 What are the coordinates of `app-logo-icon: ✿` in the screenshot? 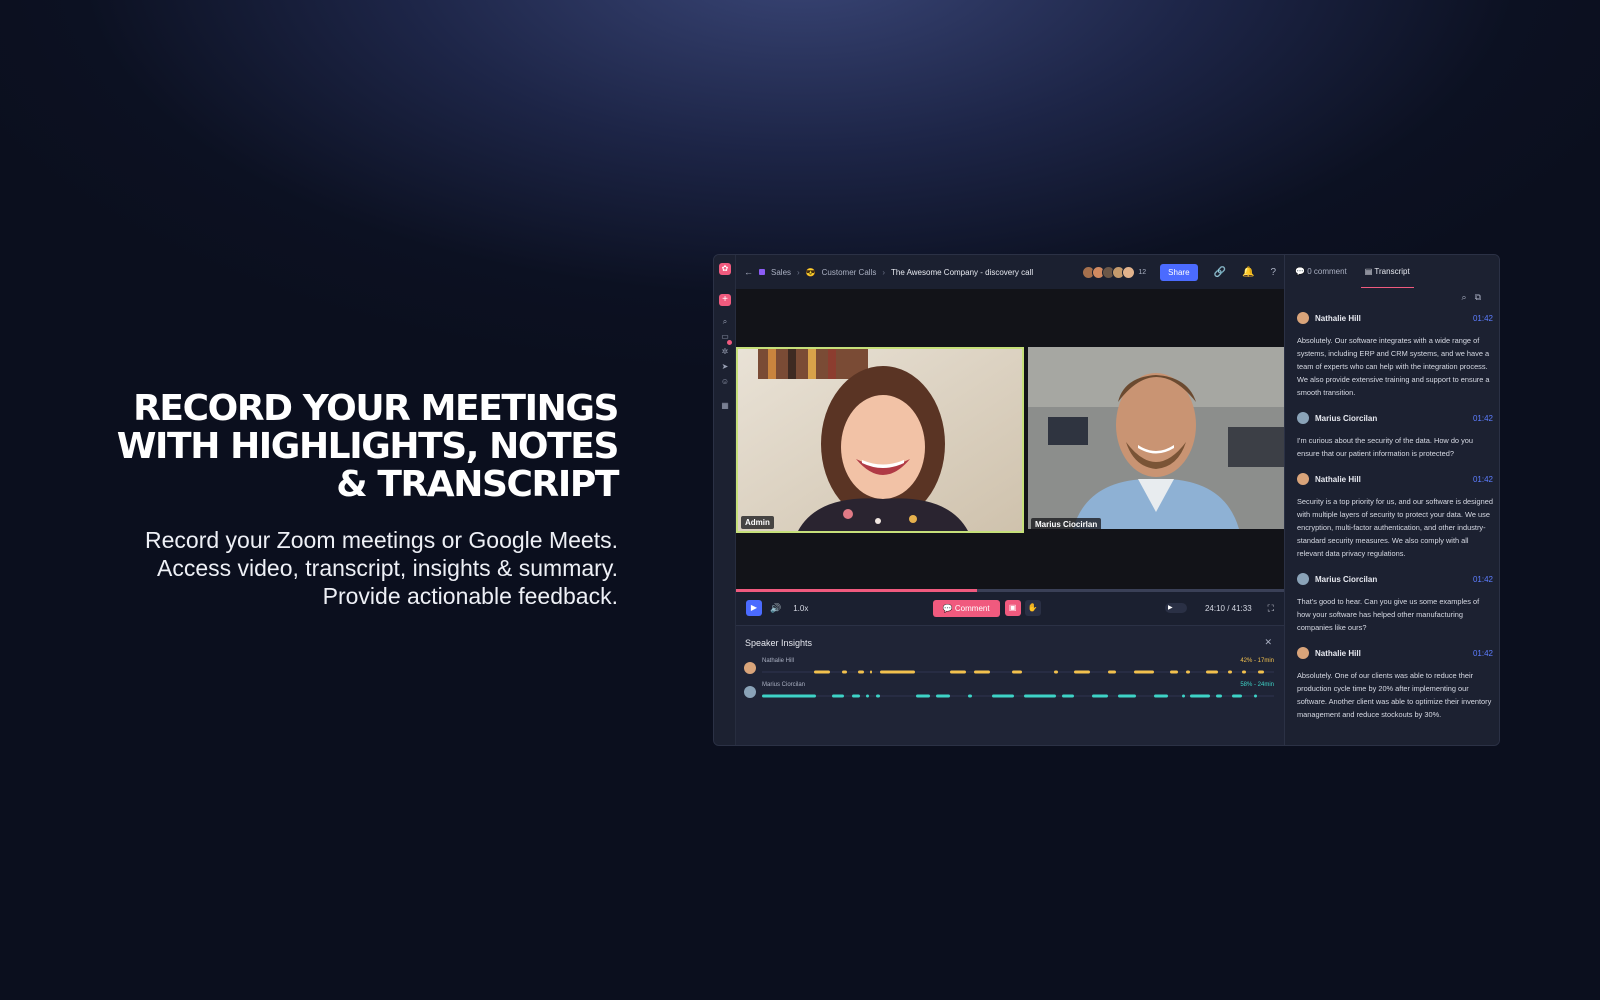 It's located at (725, 269).